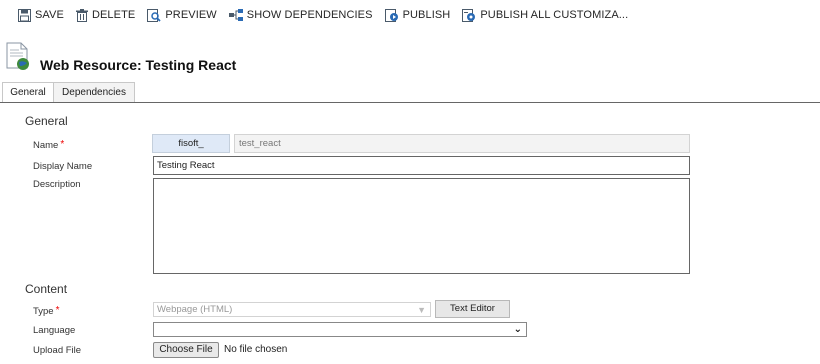  Describe the element at coordinates (57, 184) in the screenshot. I see `description-label: Description` at that location.